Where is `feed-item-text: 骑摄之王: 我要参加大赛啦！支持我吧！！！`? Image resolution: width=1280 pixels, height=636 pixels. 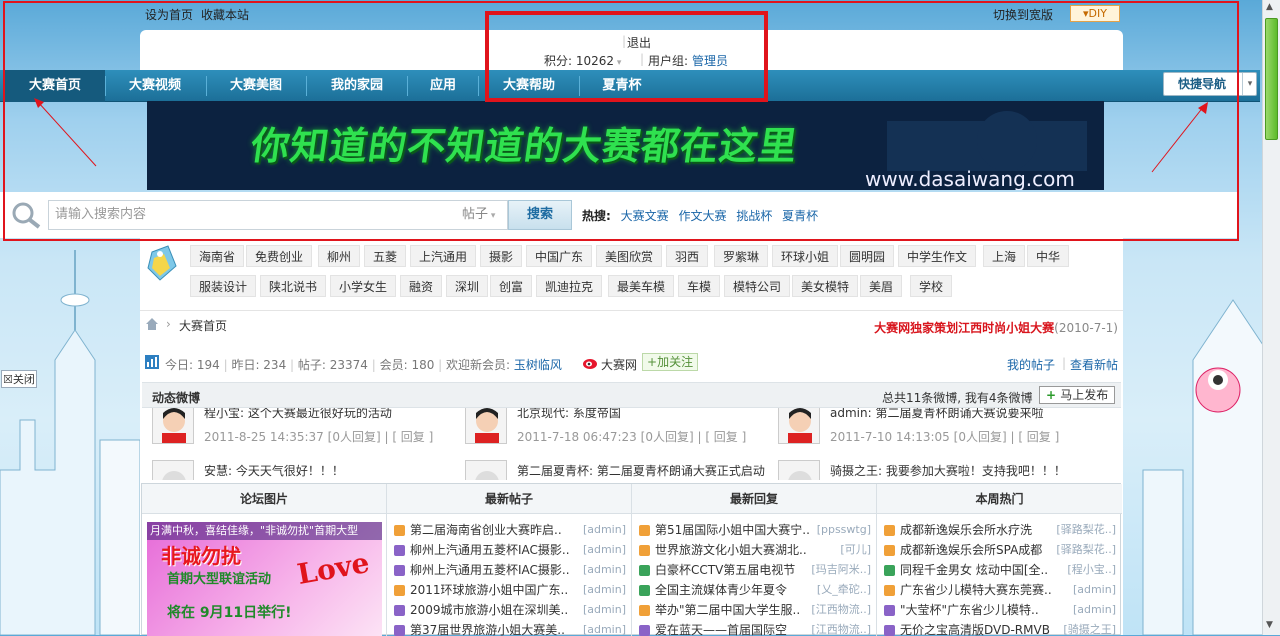
feed-item-text: 骑摄之王: 我要参加大赛啦！支持我吧！！！ is located at coordinates (948, 470).